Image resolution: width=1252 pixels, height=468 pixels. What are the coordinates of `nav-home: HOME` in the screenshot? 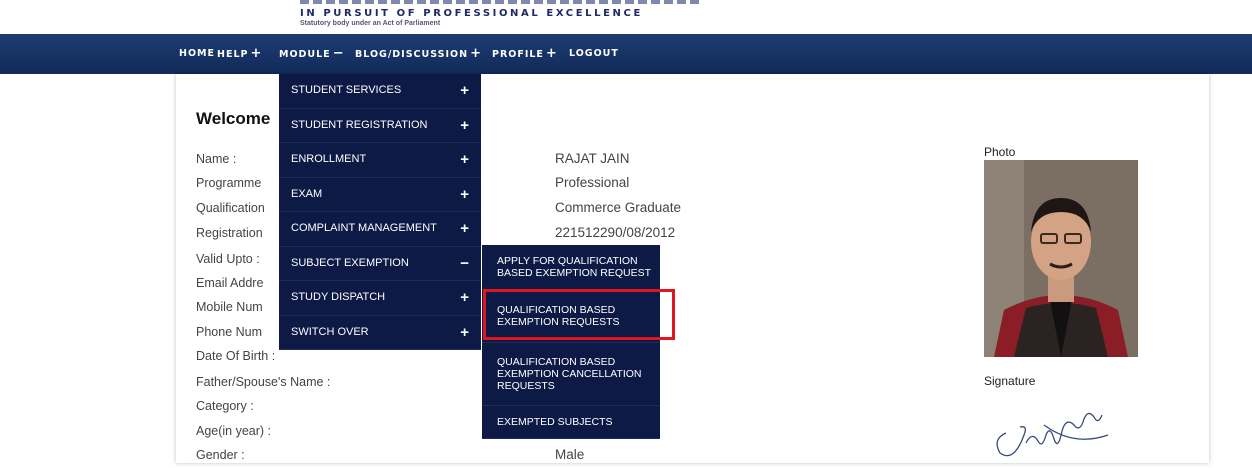 It's located at (197, 54).